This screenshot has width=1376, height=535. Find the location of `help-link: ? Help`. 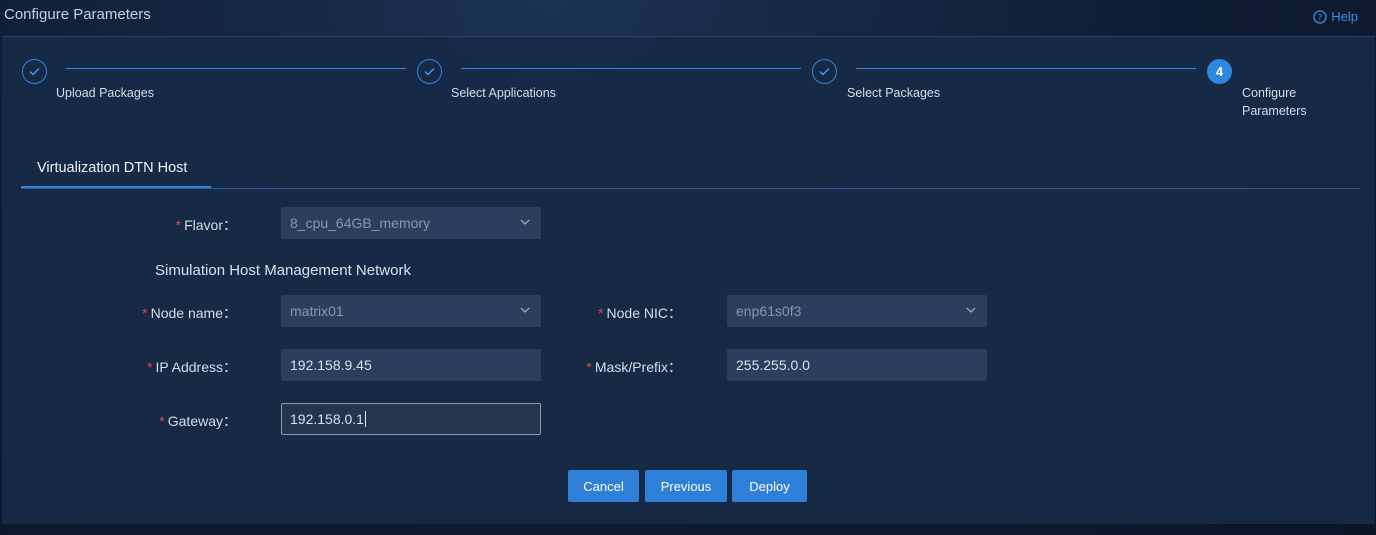

help-link: ? Help is located at coordinates (1335, 16).